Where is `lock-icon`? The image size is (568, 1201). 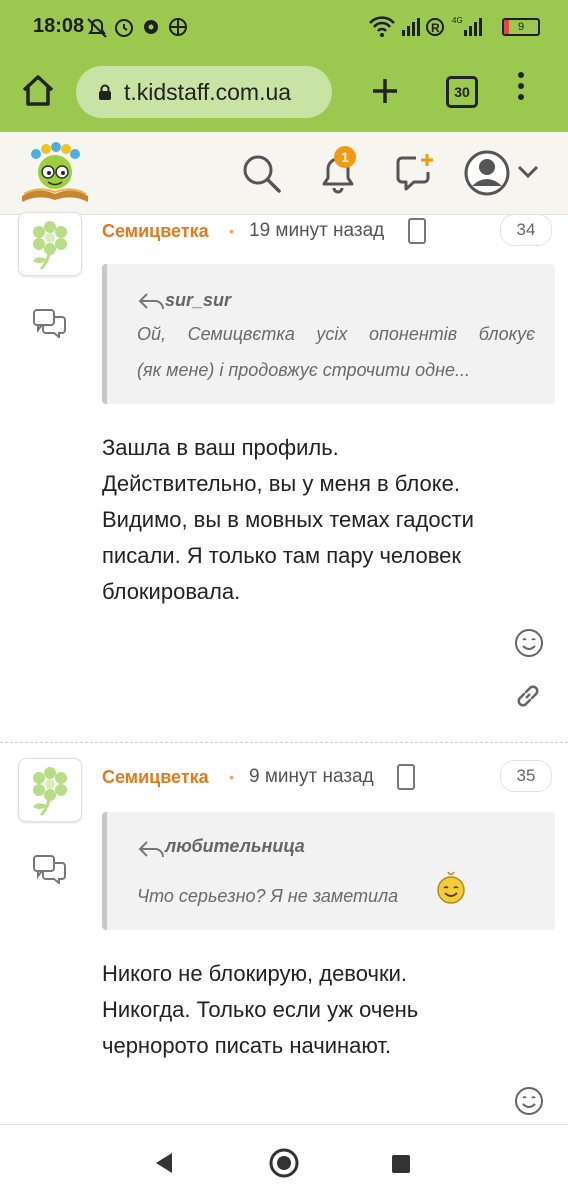 lock-icon is located at coordinates (105, 92).